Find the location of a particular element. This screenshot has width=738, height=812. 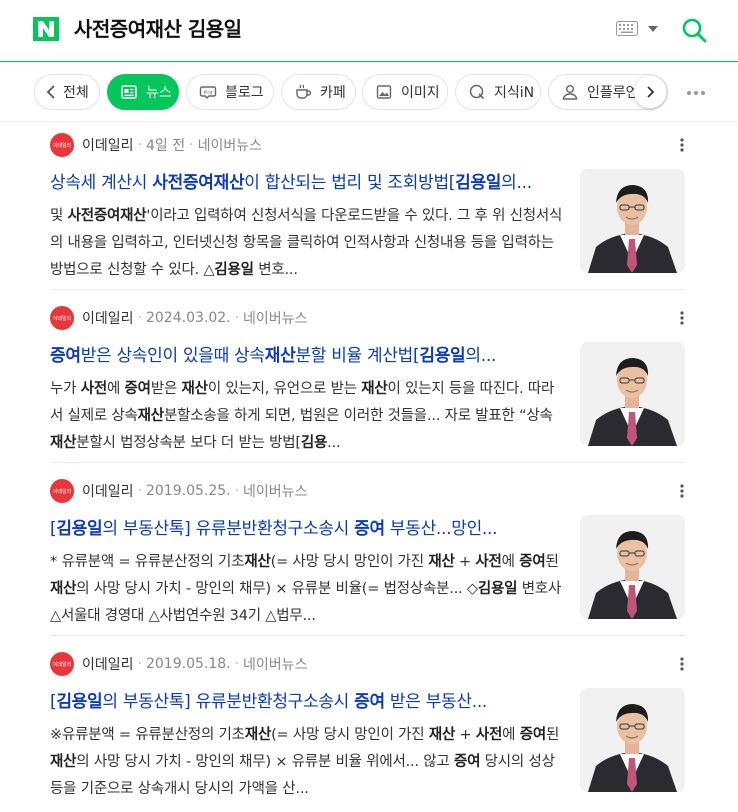

image-icon is located at coordinates (384, 92).